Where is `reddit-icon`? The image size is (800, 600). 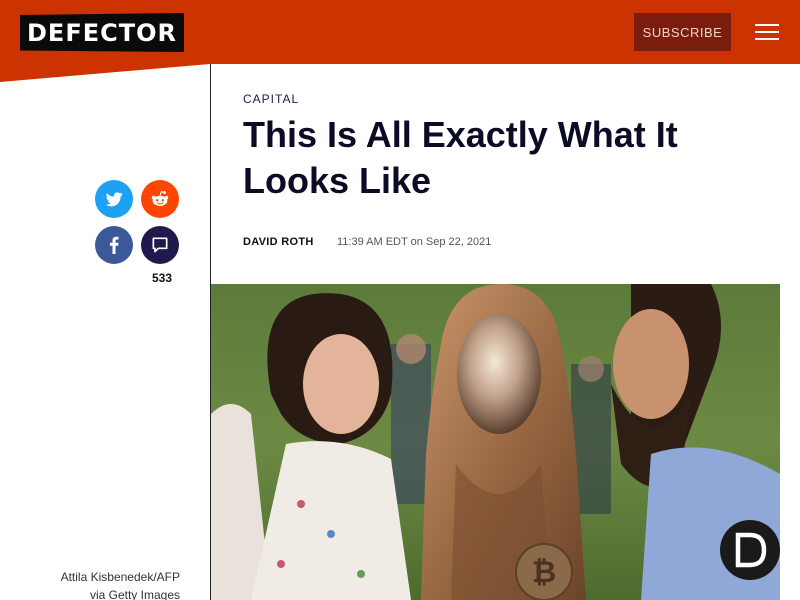 reddit-icon is located at coordinates (160, 198).